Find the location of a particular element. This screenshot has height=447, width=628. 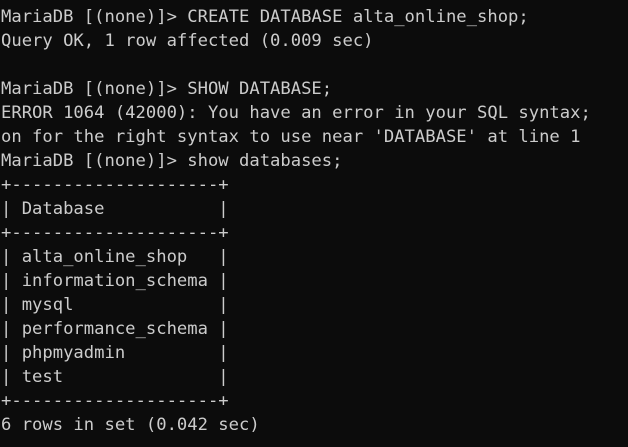

table-row: | phpmyadmin | is located at coordinates (115, 353).